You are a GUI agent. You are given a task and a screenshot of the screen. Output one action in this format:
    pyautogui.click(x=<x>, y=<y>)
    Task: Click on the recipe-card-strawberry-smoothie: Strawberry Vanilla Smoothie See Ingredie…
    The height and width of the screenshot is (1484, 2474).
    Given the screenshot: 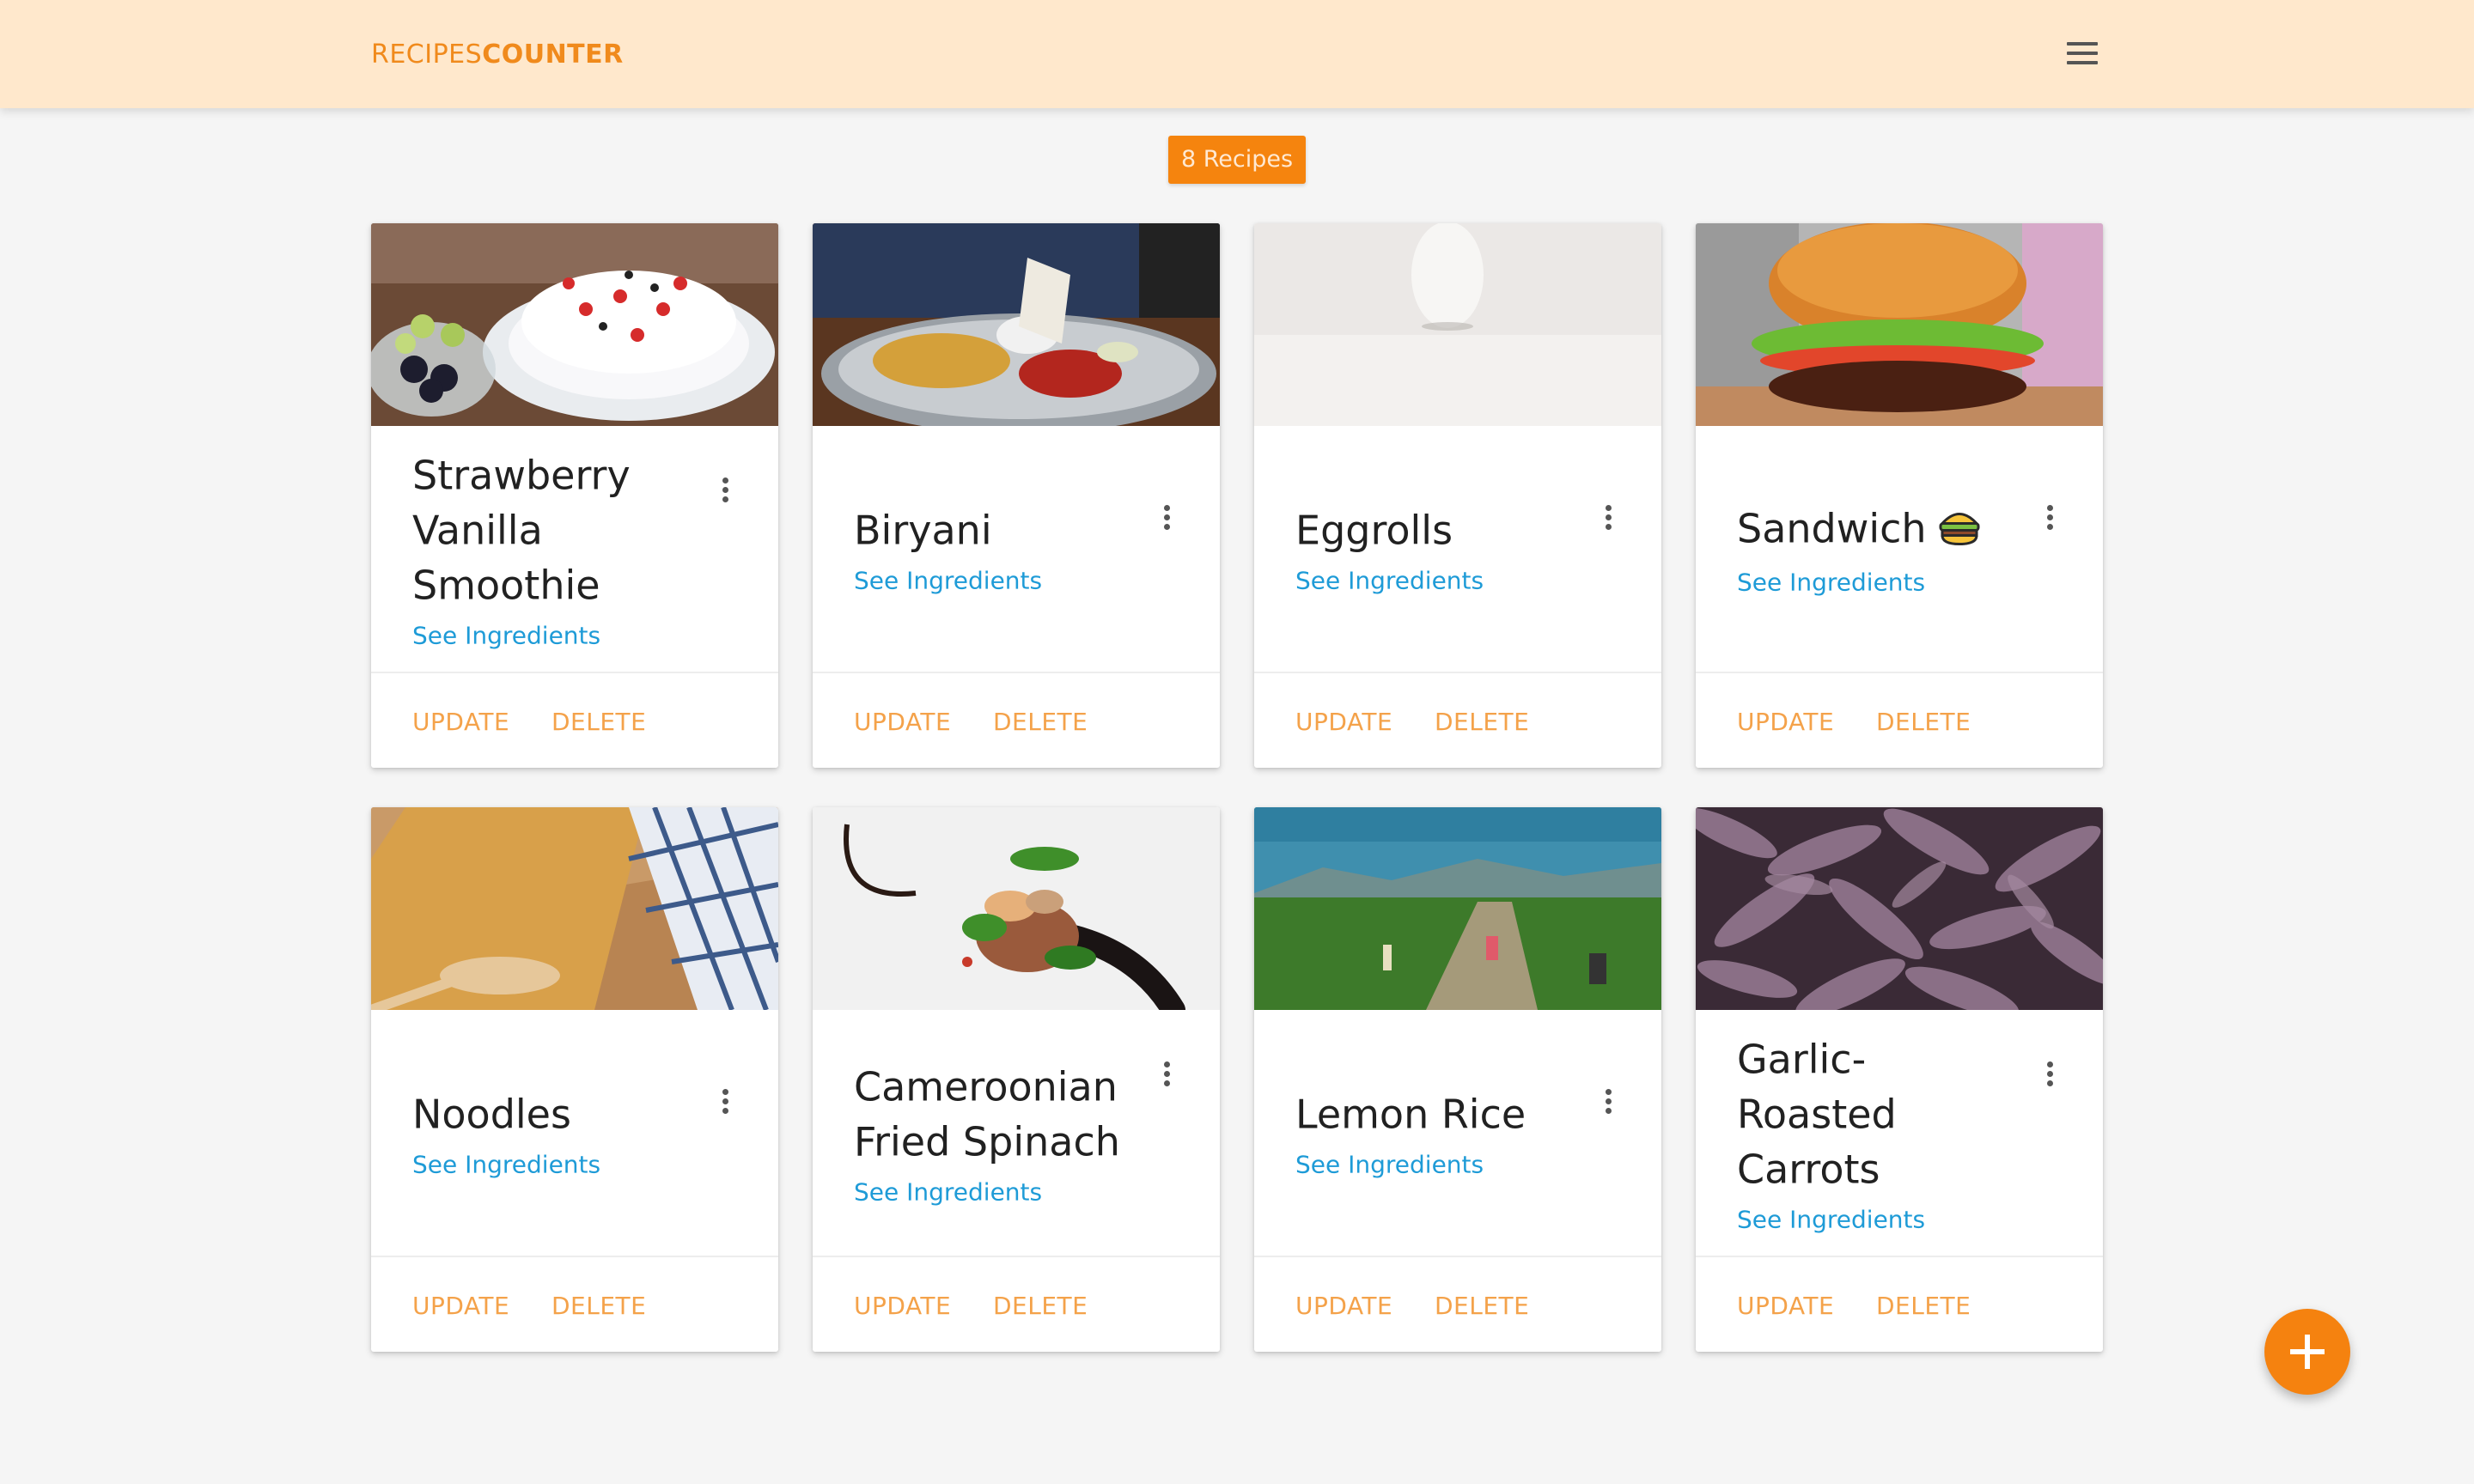 What is the action you would take?
    pyautogui.click(x=574, y=496)
    